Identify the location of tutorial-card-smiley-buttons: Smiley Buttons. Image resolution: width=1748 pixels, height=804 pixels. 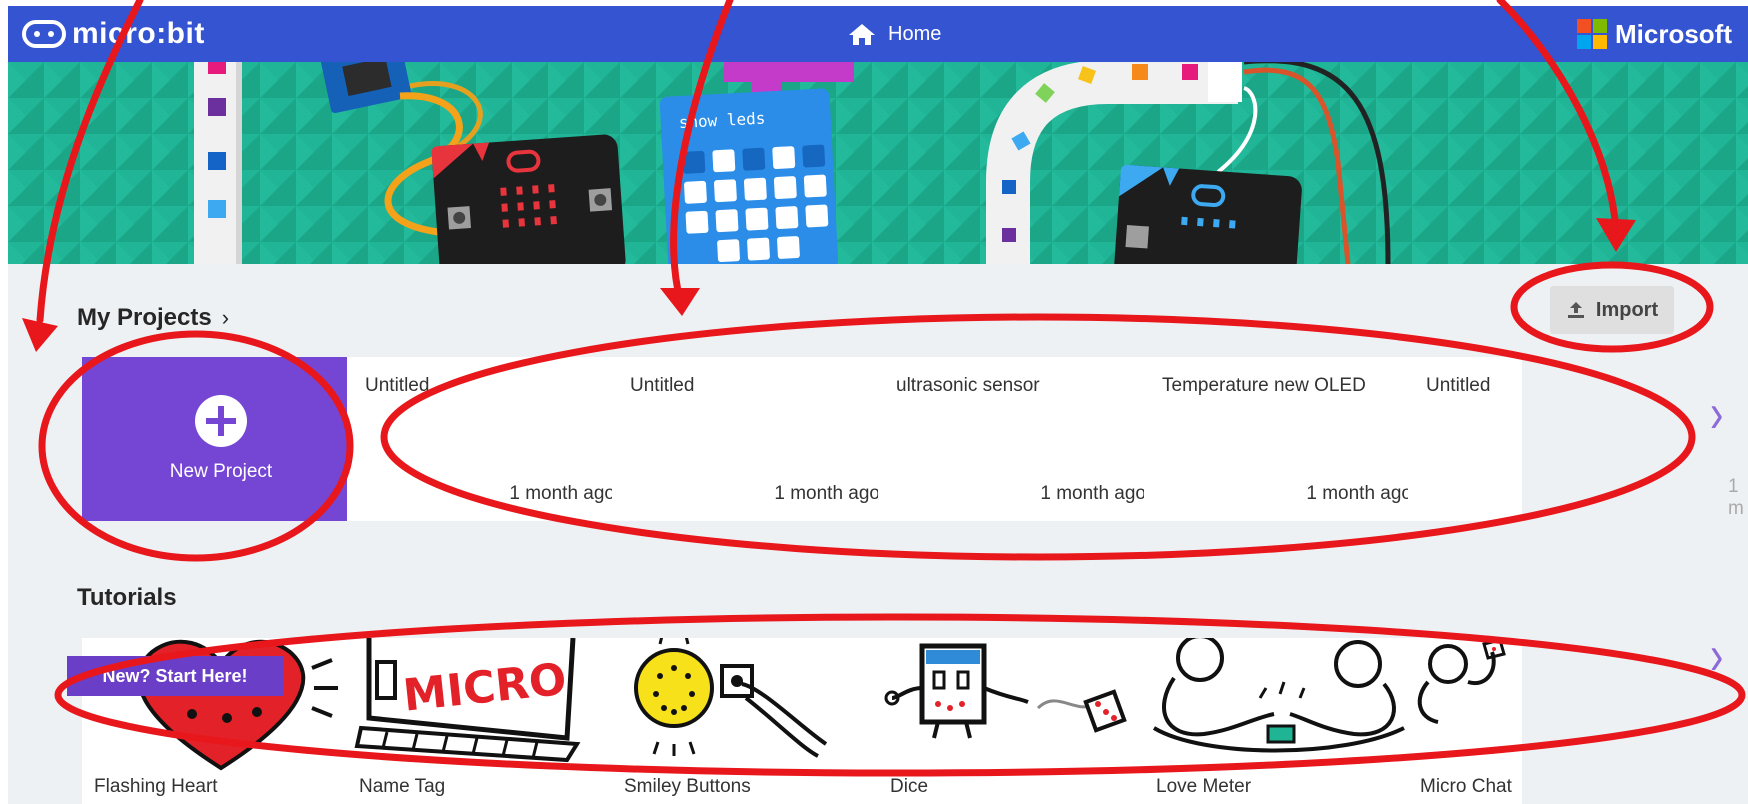
(751, 721).